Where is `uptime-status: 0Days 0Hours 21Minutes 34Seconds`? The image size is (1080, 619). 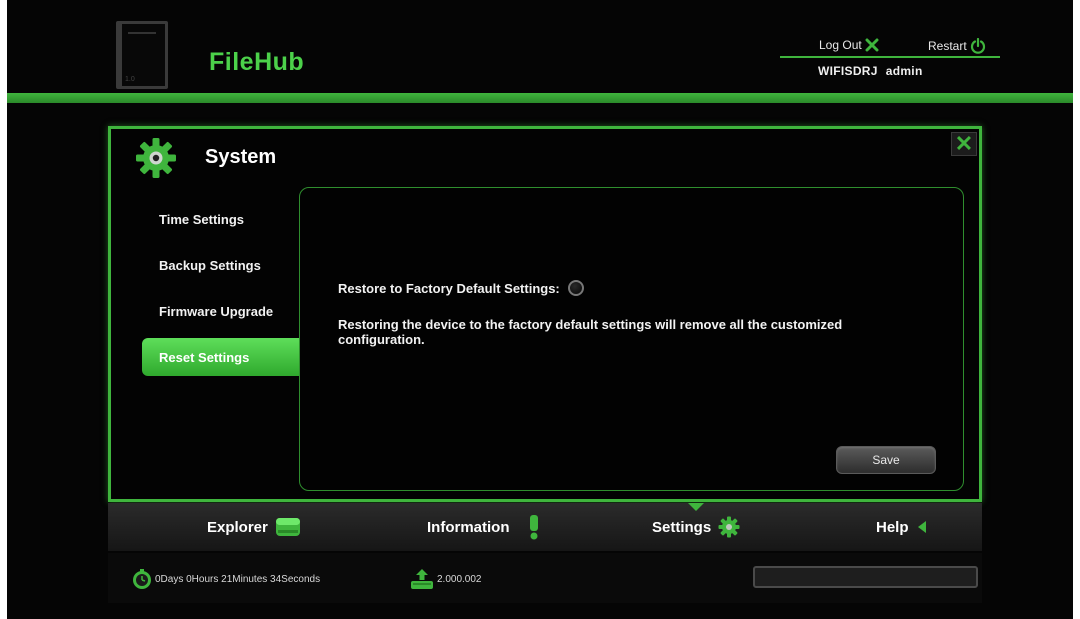
uptime-status: 0Days 0Hours 21Minutes 34Seconds is located at coordinates (225, 579).